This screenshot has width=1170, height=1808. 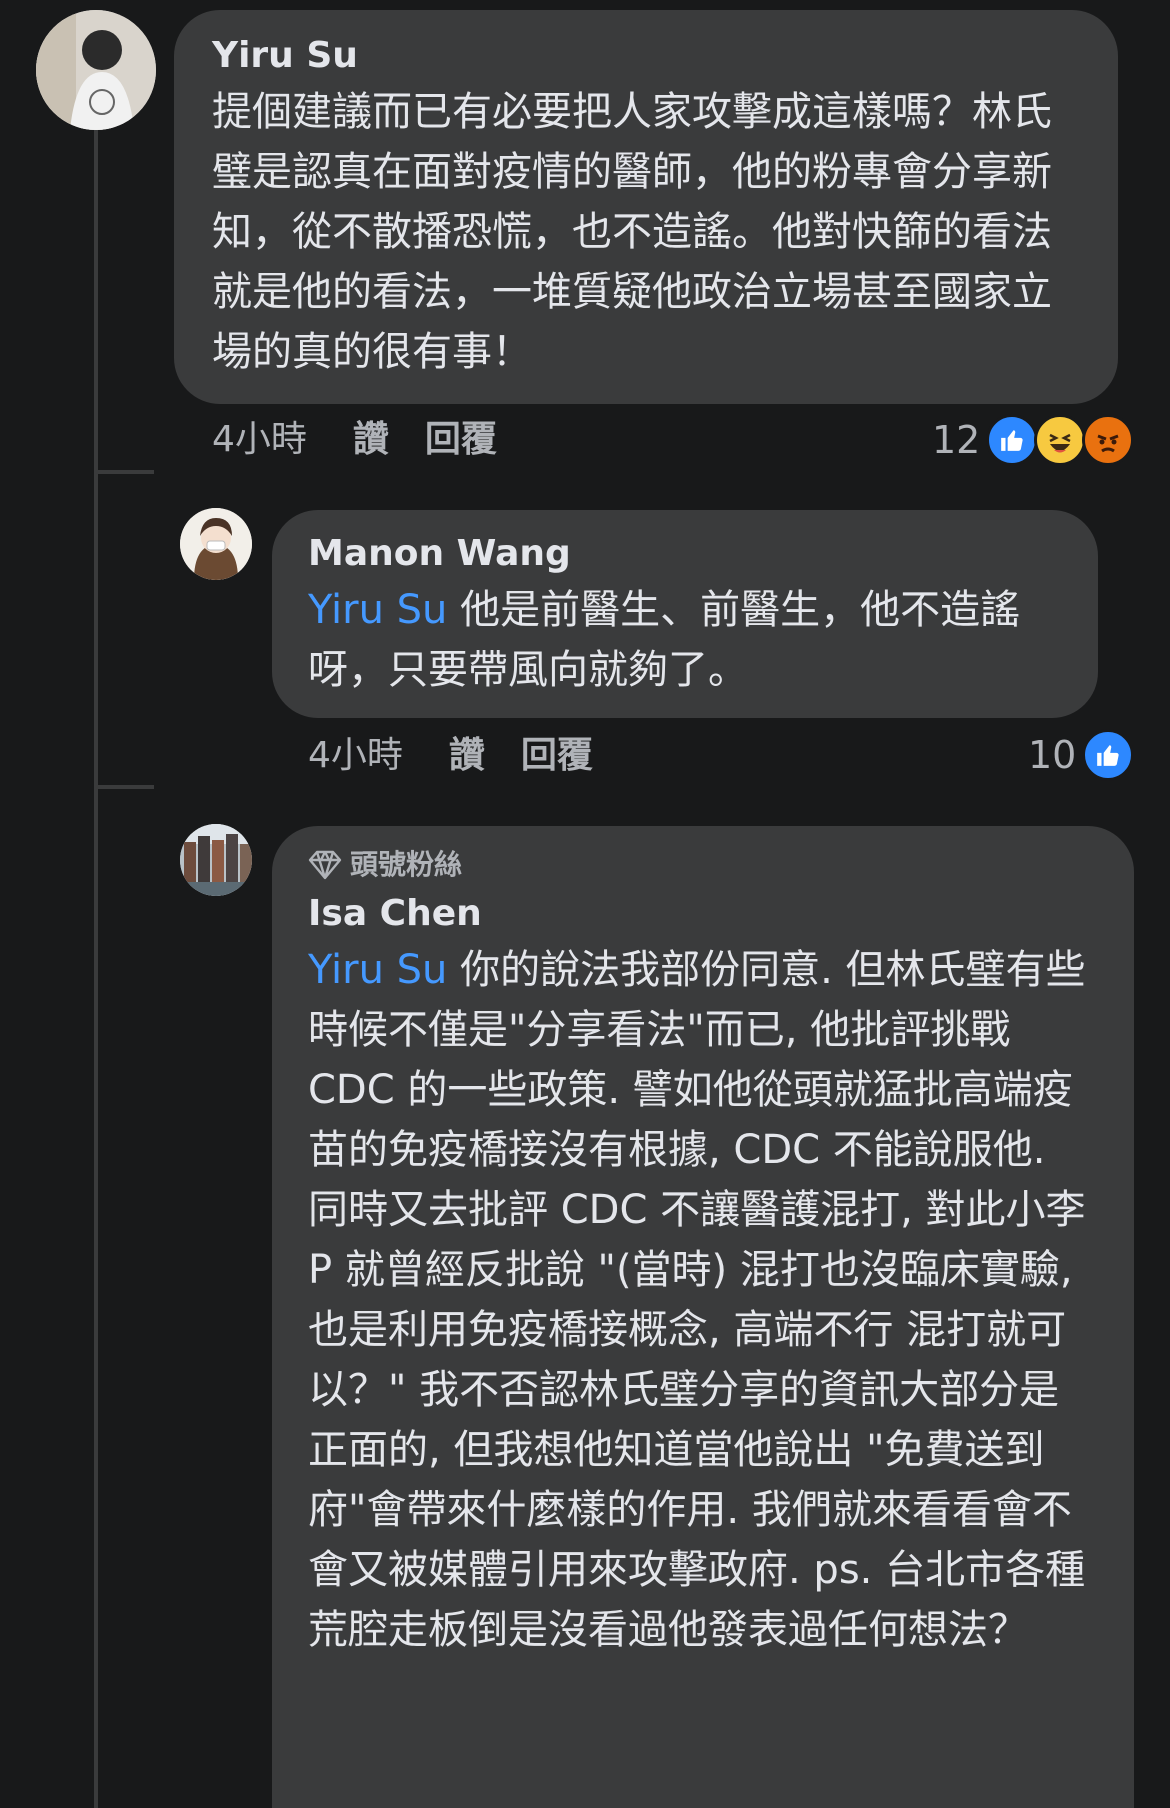 What do you see at coordinates (96, 966) in the screenshot?
I see `thread-line` at bounding box center [96, 966].